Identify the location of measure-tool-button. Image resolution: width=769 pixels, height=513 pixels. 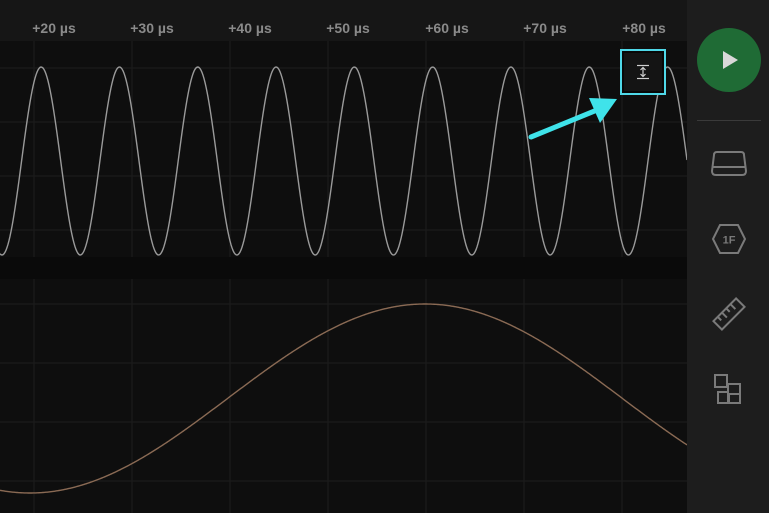
(729, 314).